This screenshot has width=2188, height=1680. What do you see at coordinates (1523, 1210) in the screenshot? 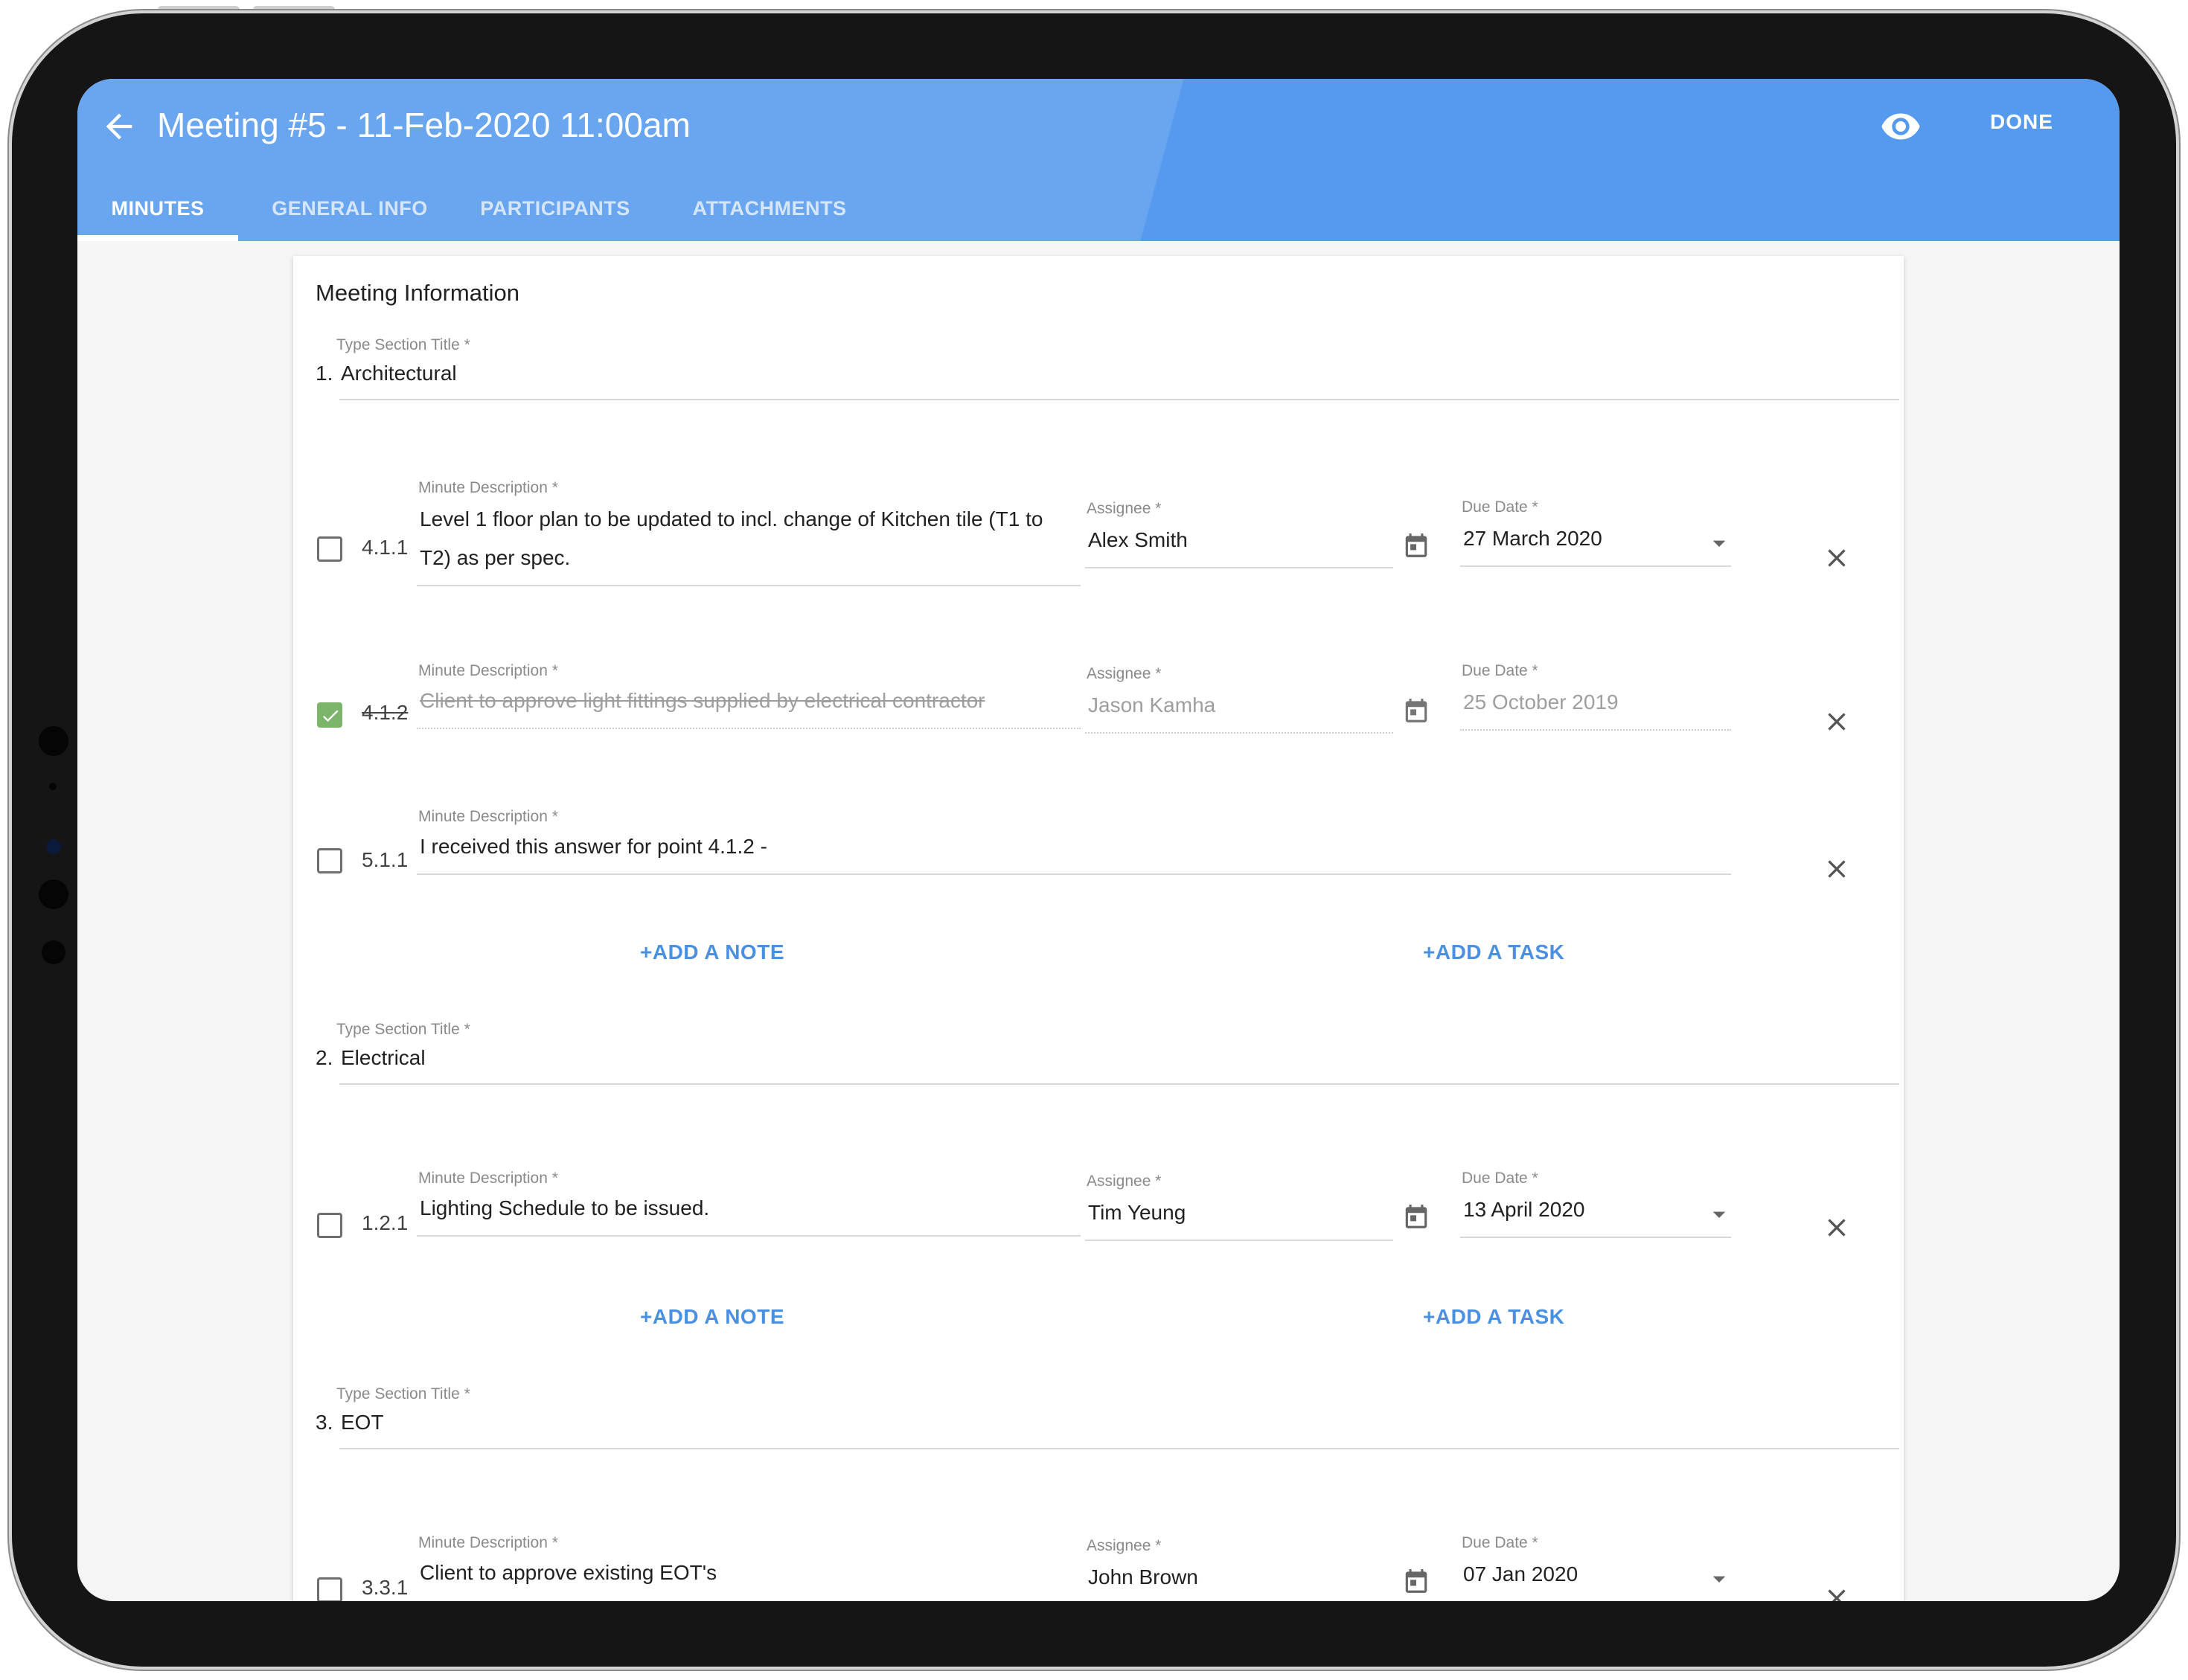
I see `due-date-select: 13 April 2020` at bounding box center [1523, 1210].